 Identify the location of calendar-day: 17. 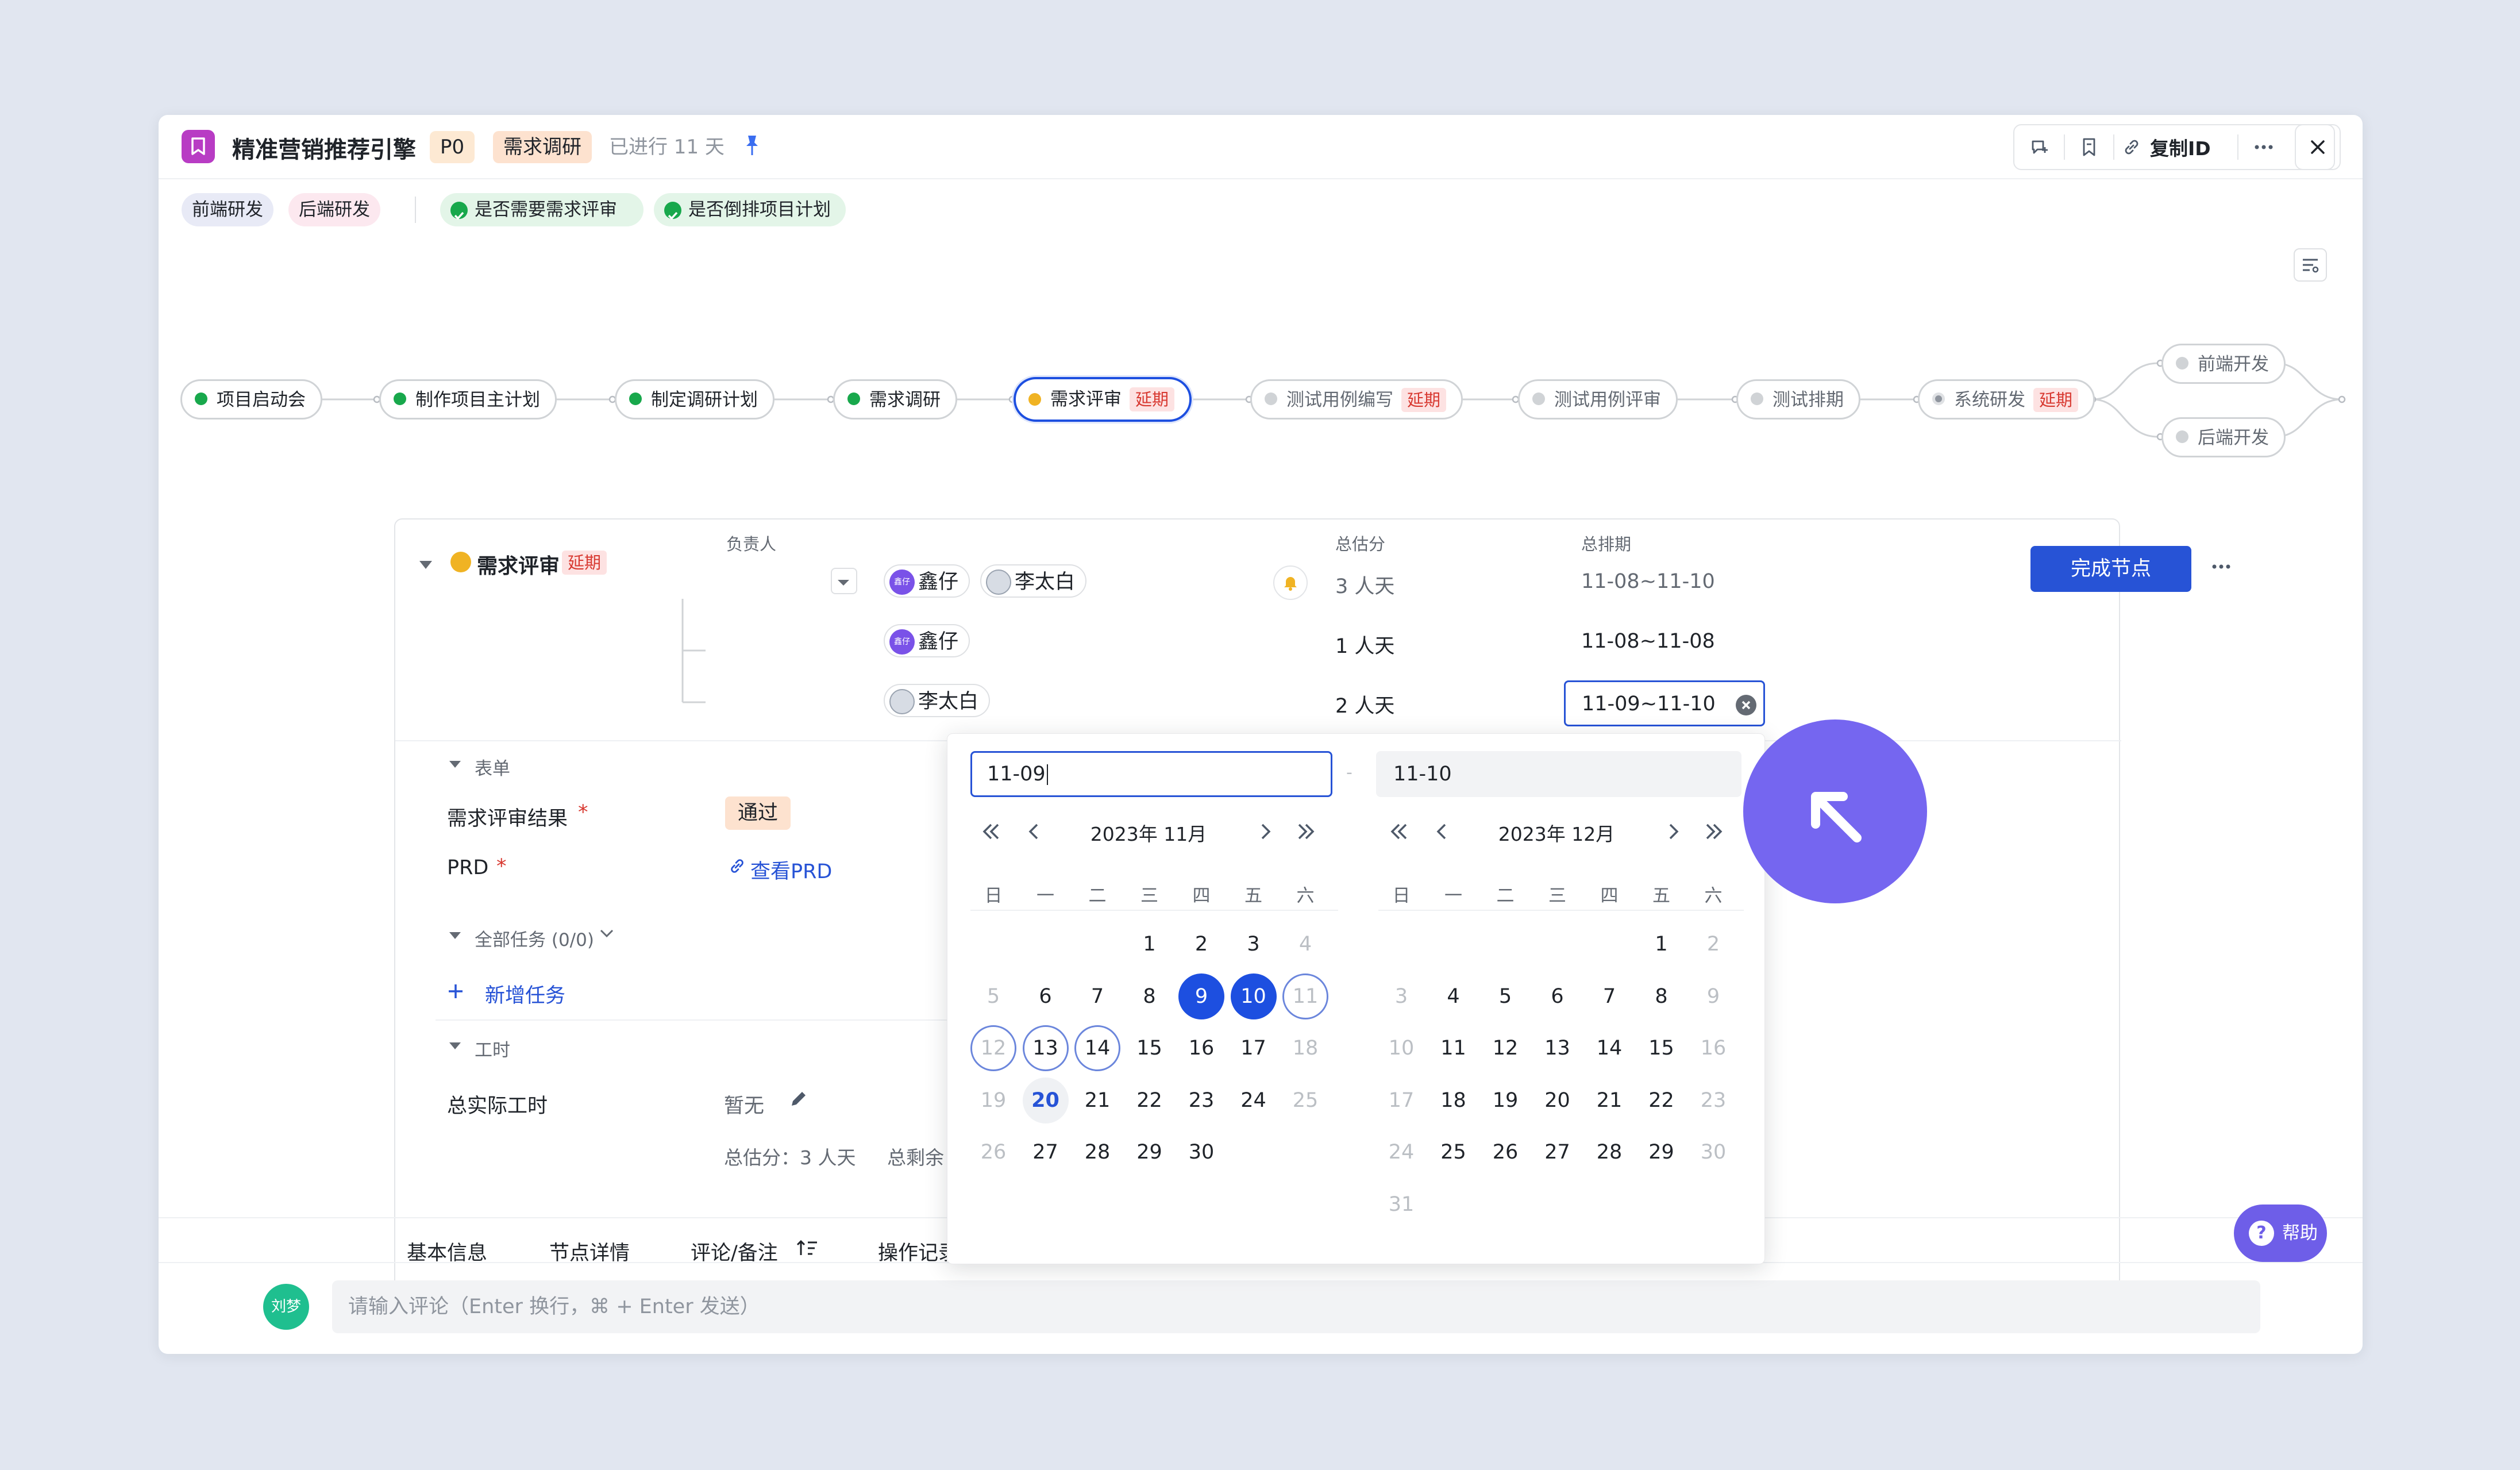
(1254, 1048).